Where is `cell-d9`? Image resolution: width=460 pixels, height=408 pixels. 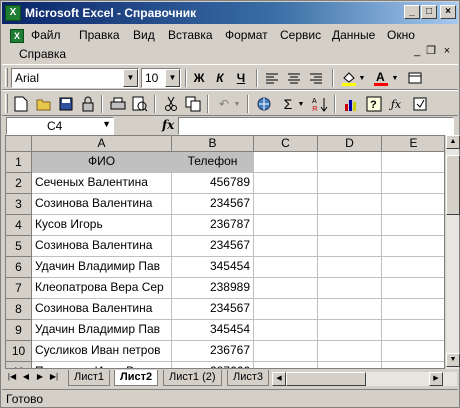
cell-d9 is located at coordinates (350, 330).